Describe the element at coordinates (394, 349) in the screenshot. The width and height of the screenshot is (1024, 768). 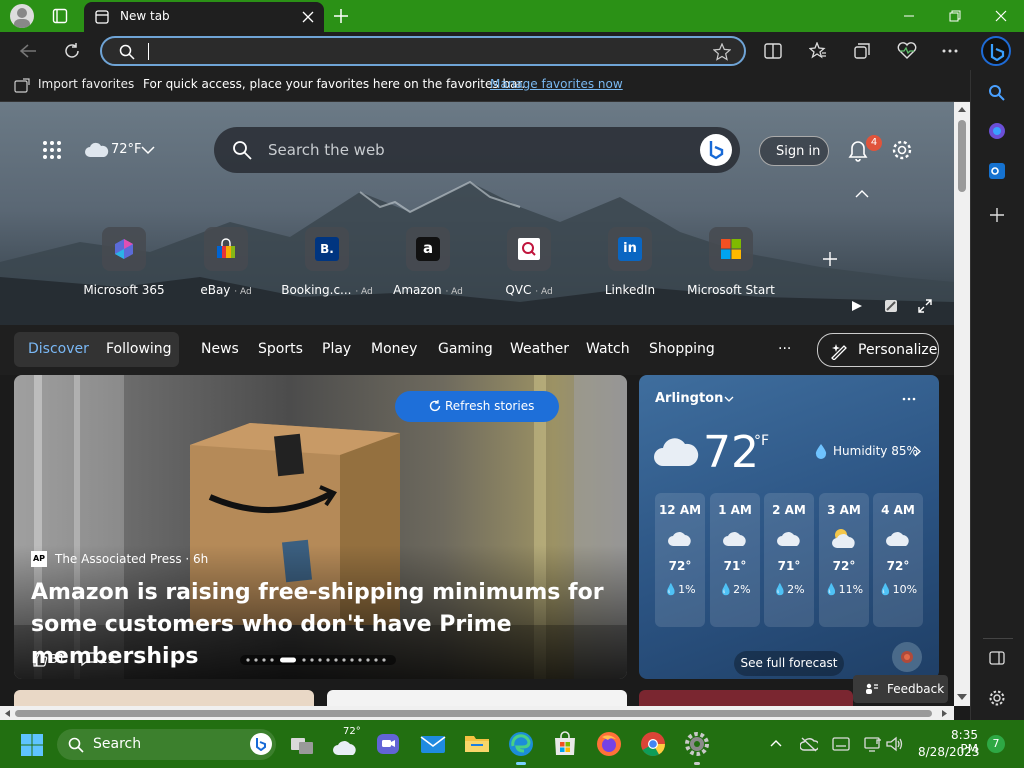
I see `tab-money: Money` at that location.